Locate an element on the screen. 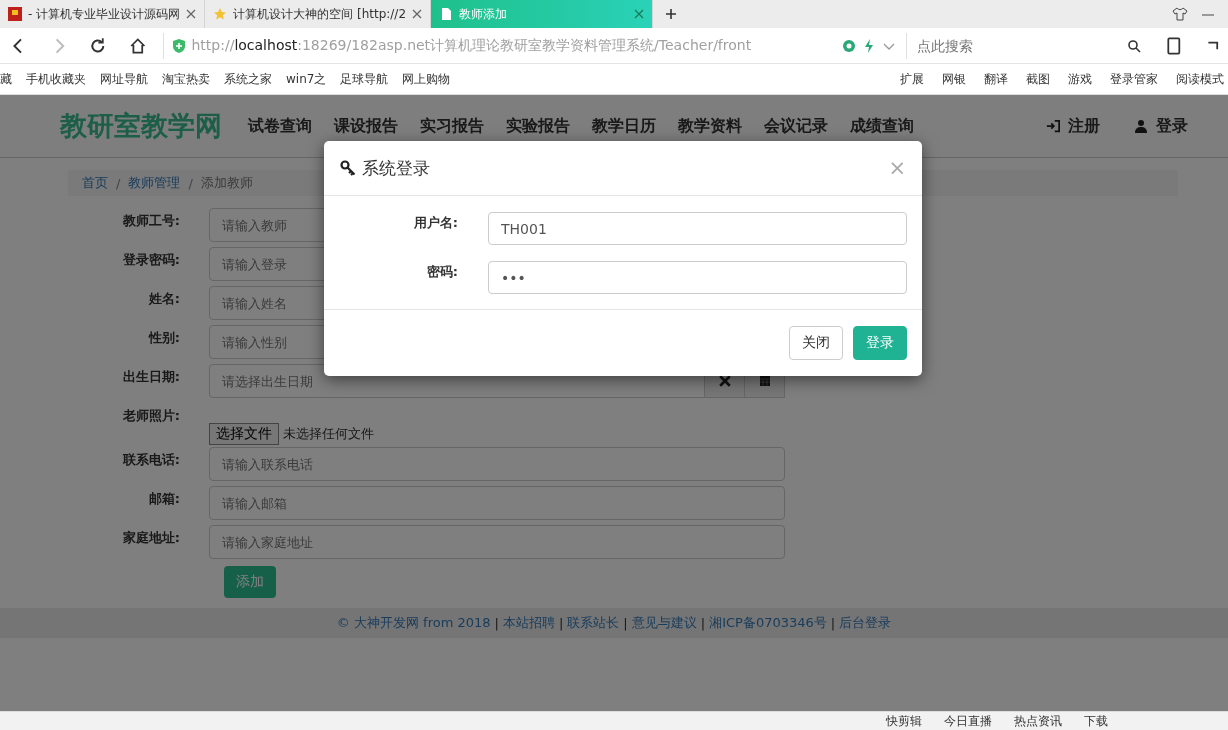 The image size is (1228, 730). input-field: ••• is located at coordinates (697, 277).